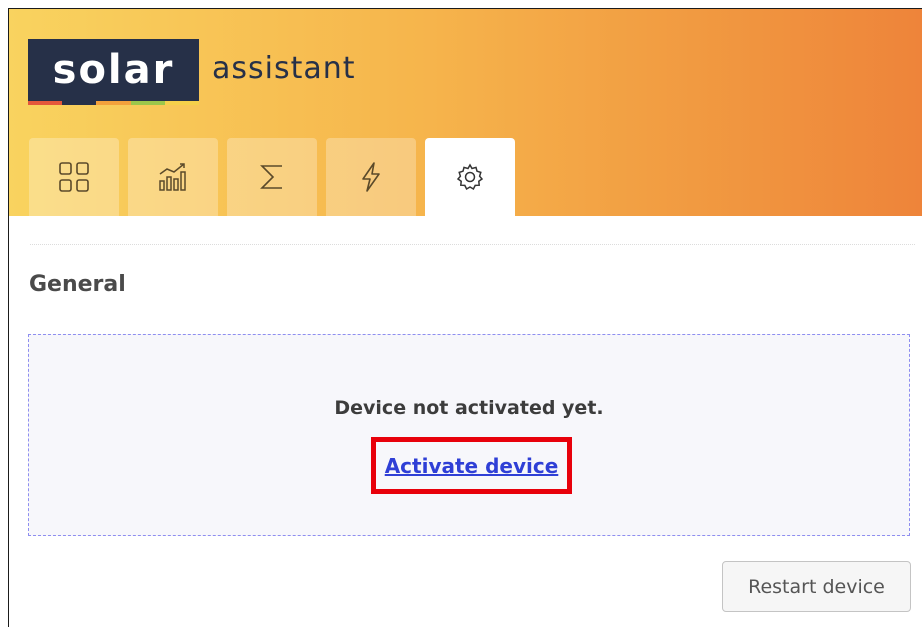 Image resolution: width=922 pixels, height=627 pixels. What do you see at coordinates (816, 586) in the screenshot?
I see `restart-device-button: Restart device` at bounding box center [816, 586].